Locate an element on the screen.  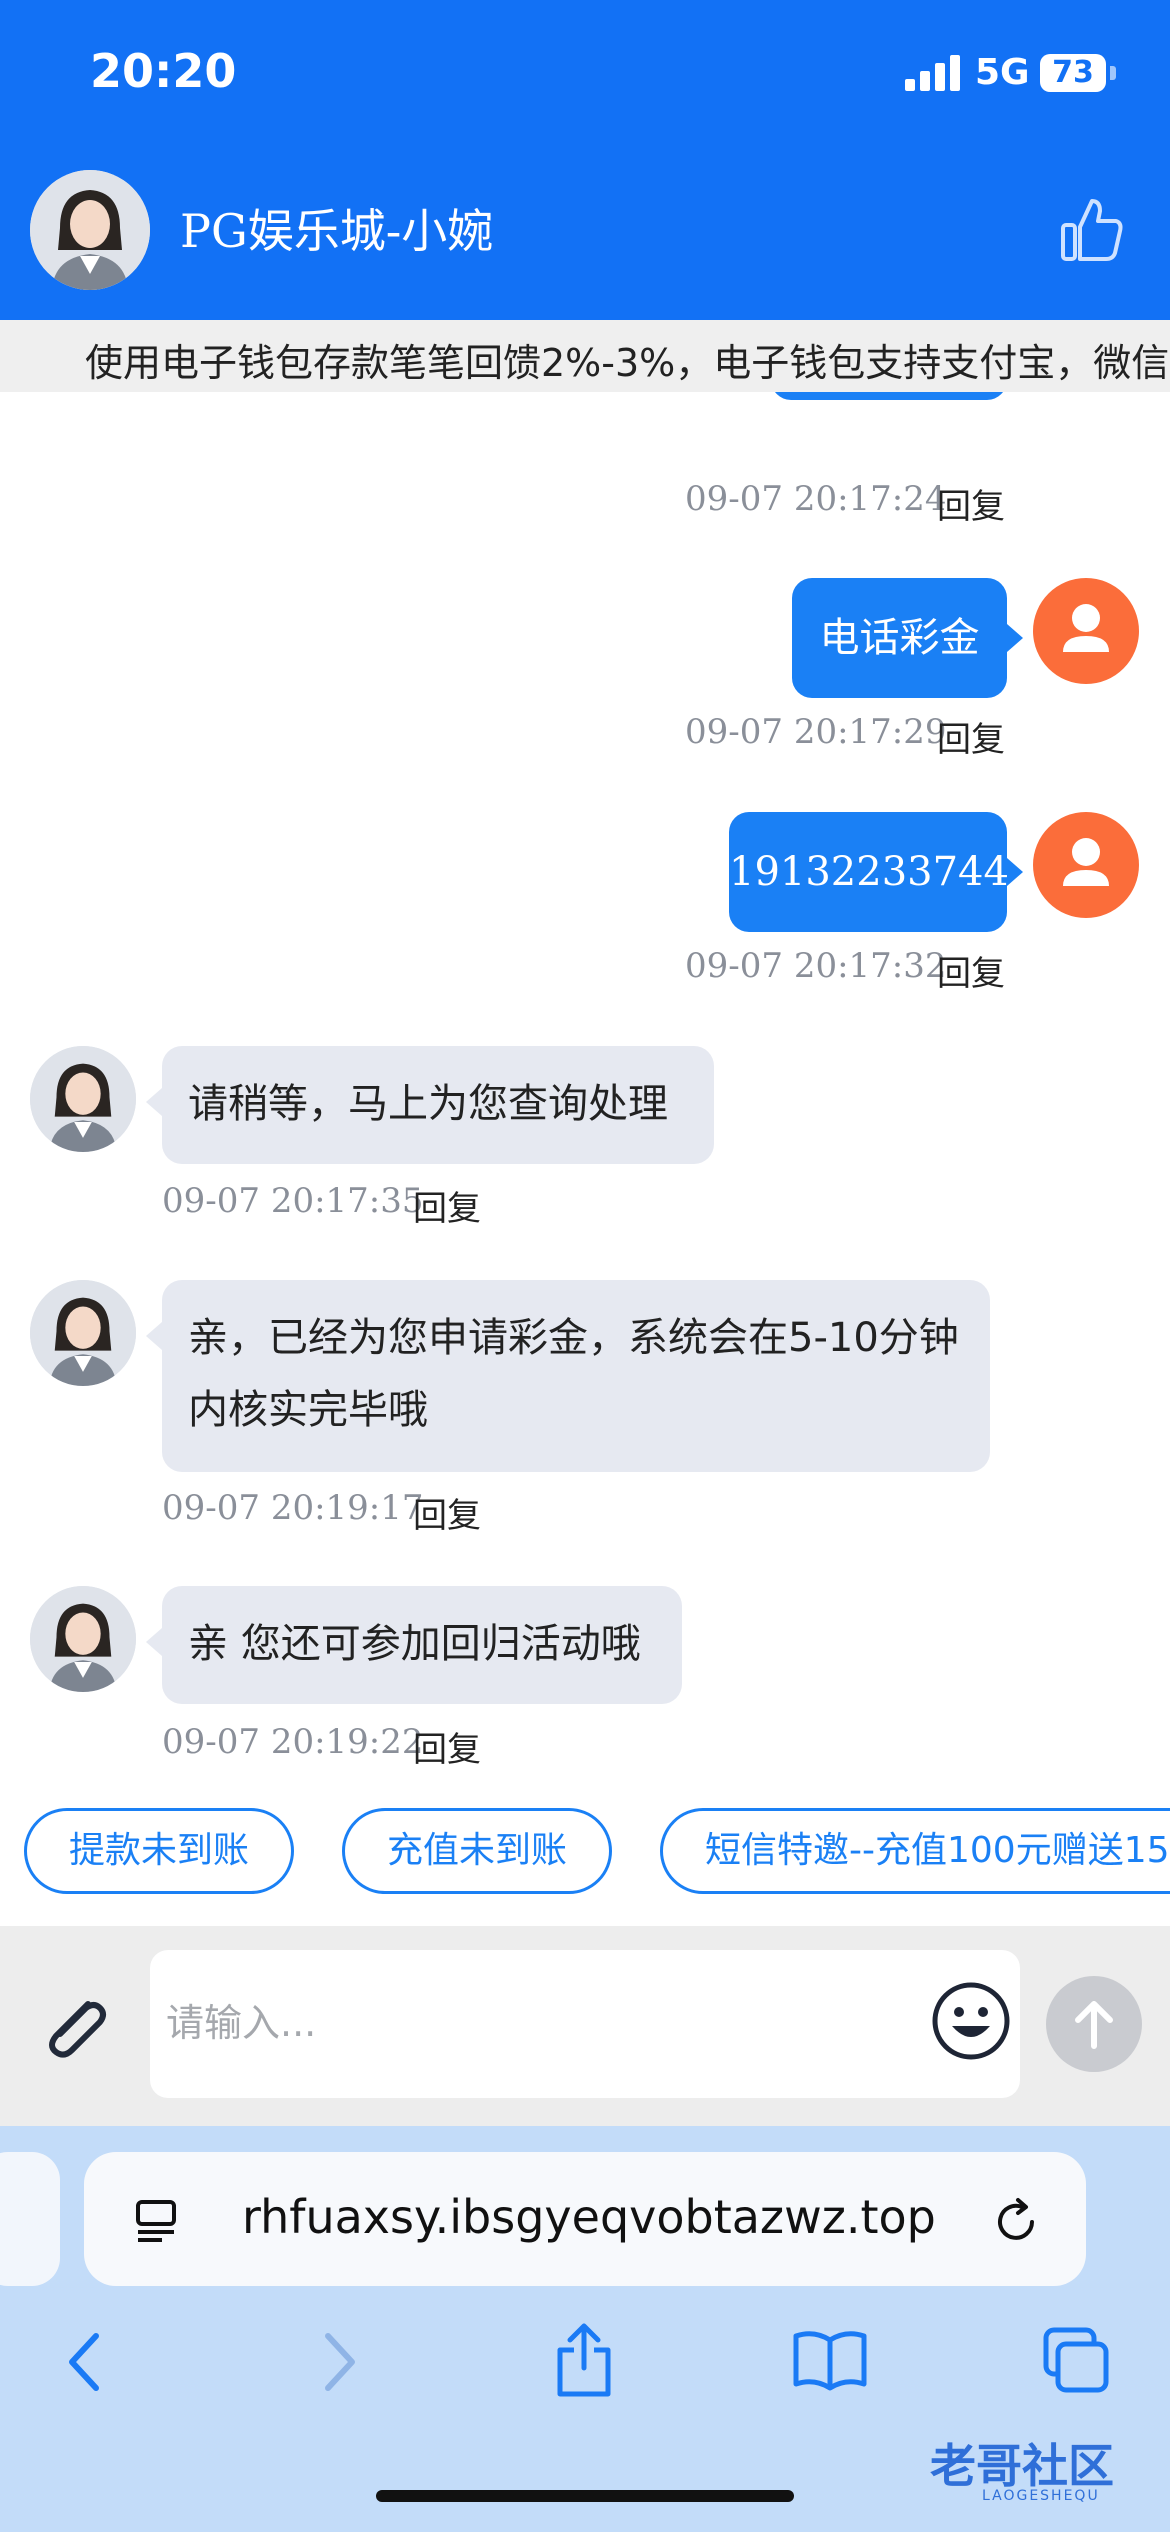
network-label: 5G is located at coordinates (1002, 72).